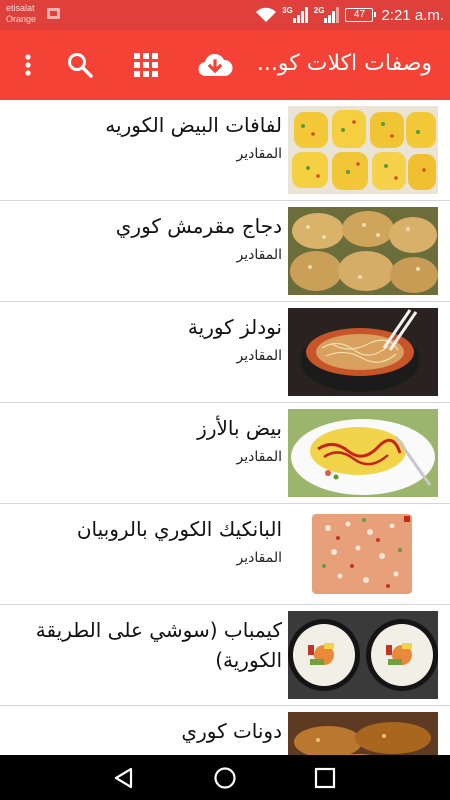 Image resolution: width=450 pixels, height=800 pixels. I want to click on recipe-item-pancake: البانكيك الكوري بالروبيان المقادير, so click(225, 554).